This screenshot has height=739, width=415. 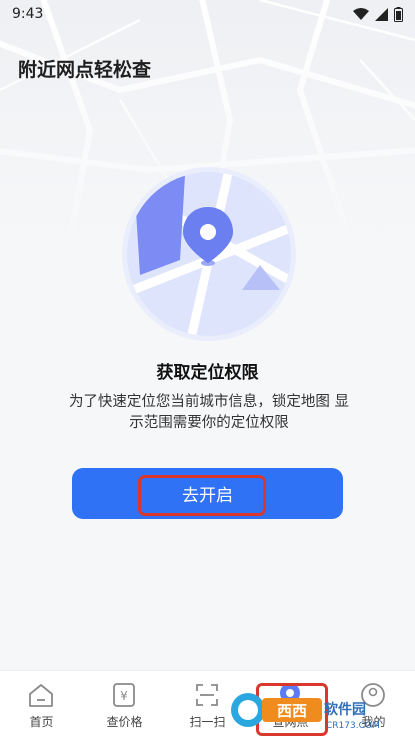 I want to click on wifi-icon, so click(x=361, y=13).